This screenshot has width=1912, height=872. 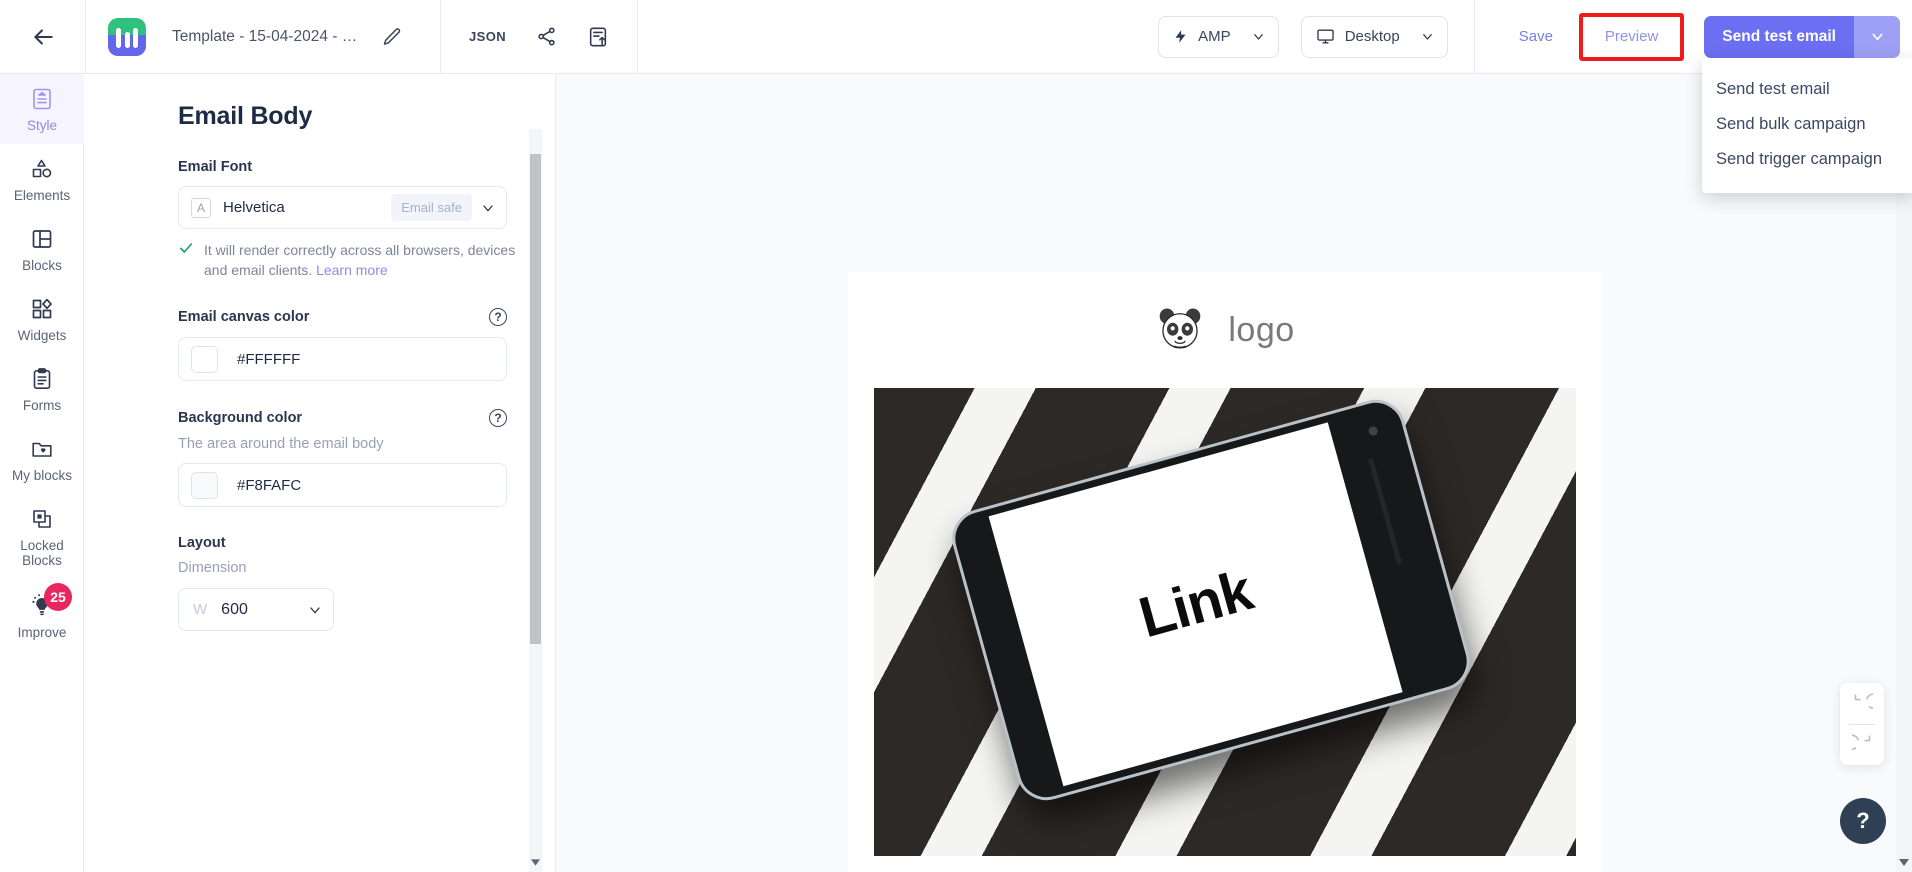 I want to click on email-canvas-color-value: #FFFFFF, so click(x=269, y=359).